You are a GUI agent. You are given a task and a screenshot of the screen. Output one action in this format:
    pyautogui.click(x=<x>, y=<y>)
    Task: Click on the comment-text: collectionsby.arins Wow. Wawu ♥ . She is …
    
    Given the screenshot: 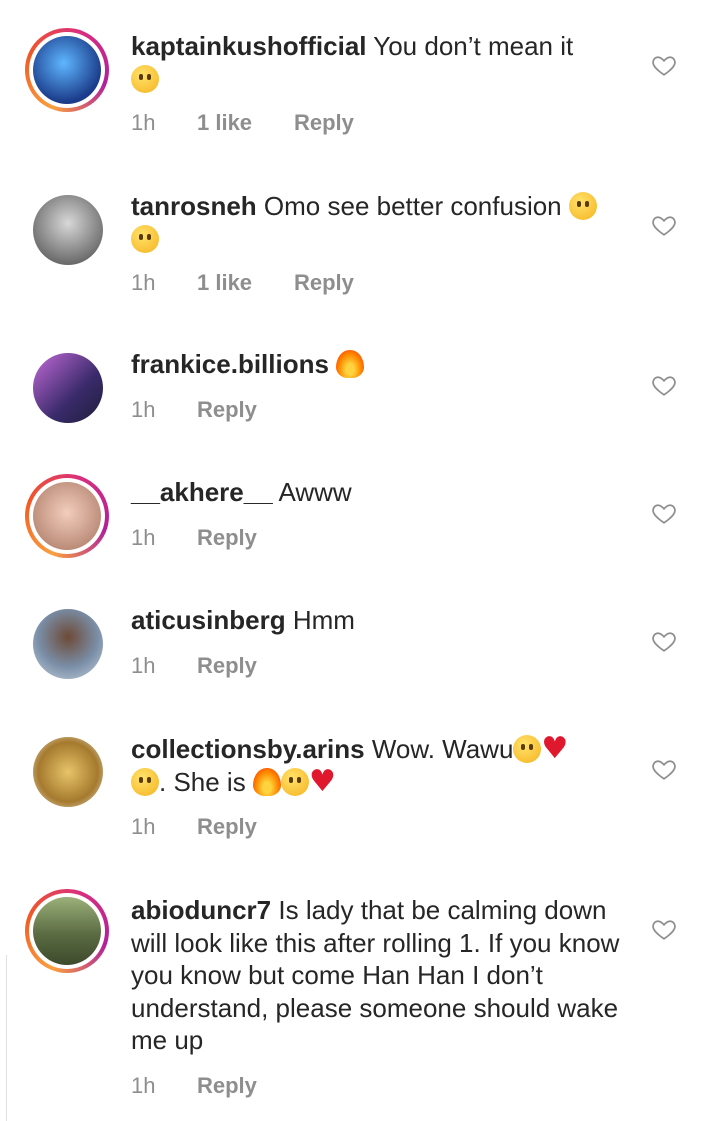 What is the action you would take?
    pyautogui.click(x=378, y=765)
    